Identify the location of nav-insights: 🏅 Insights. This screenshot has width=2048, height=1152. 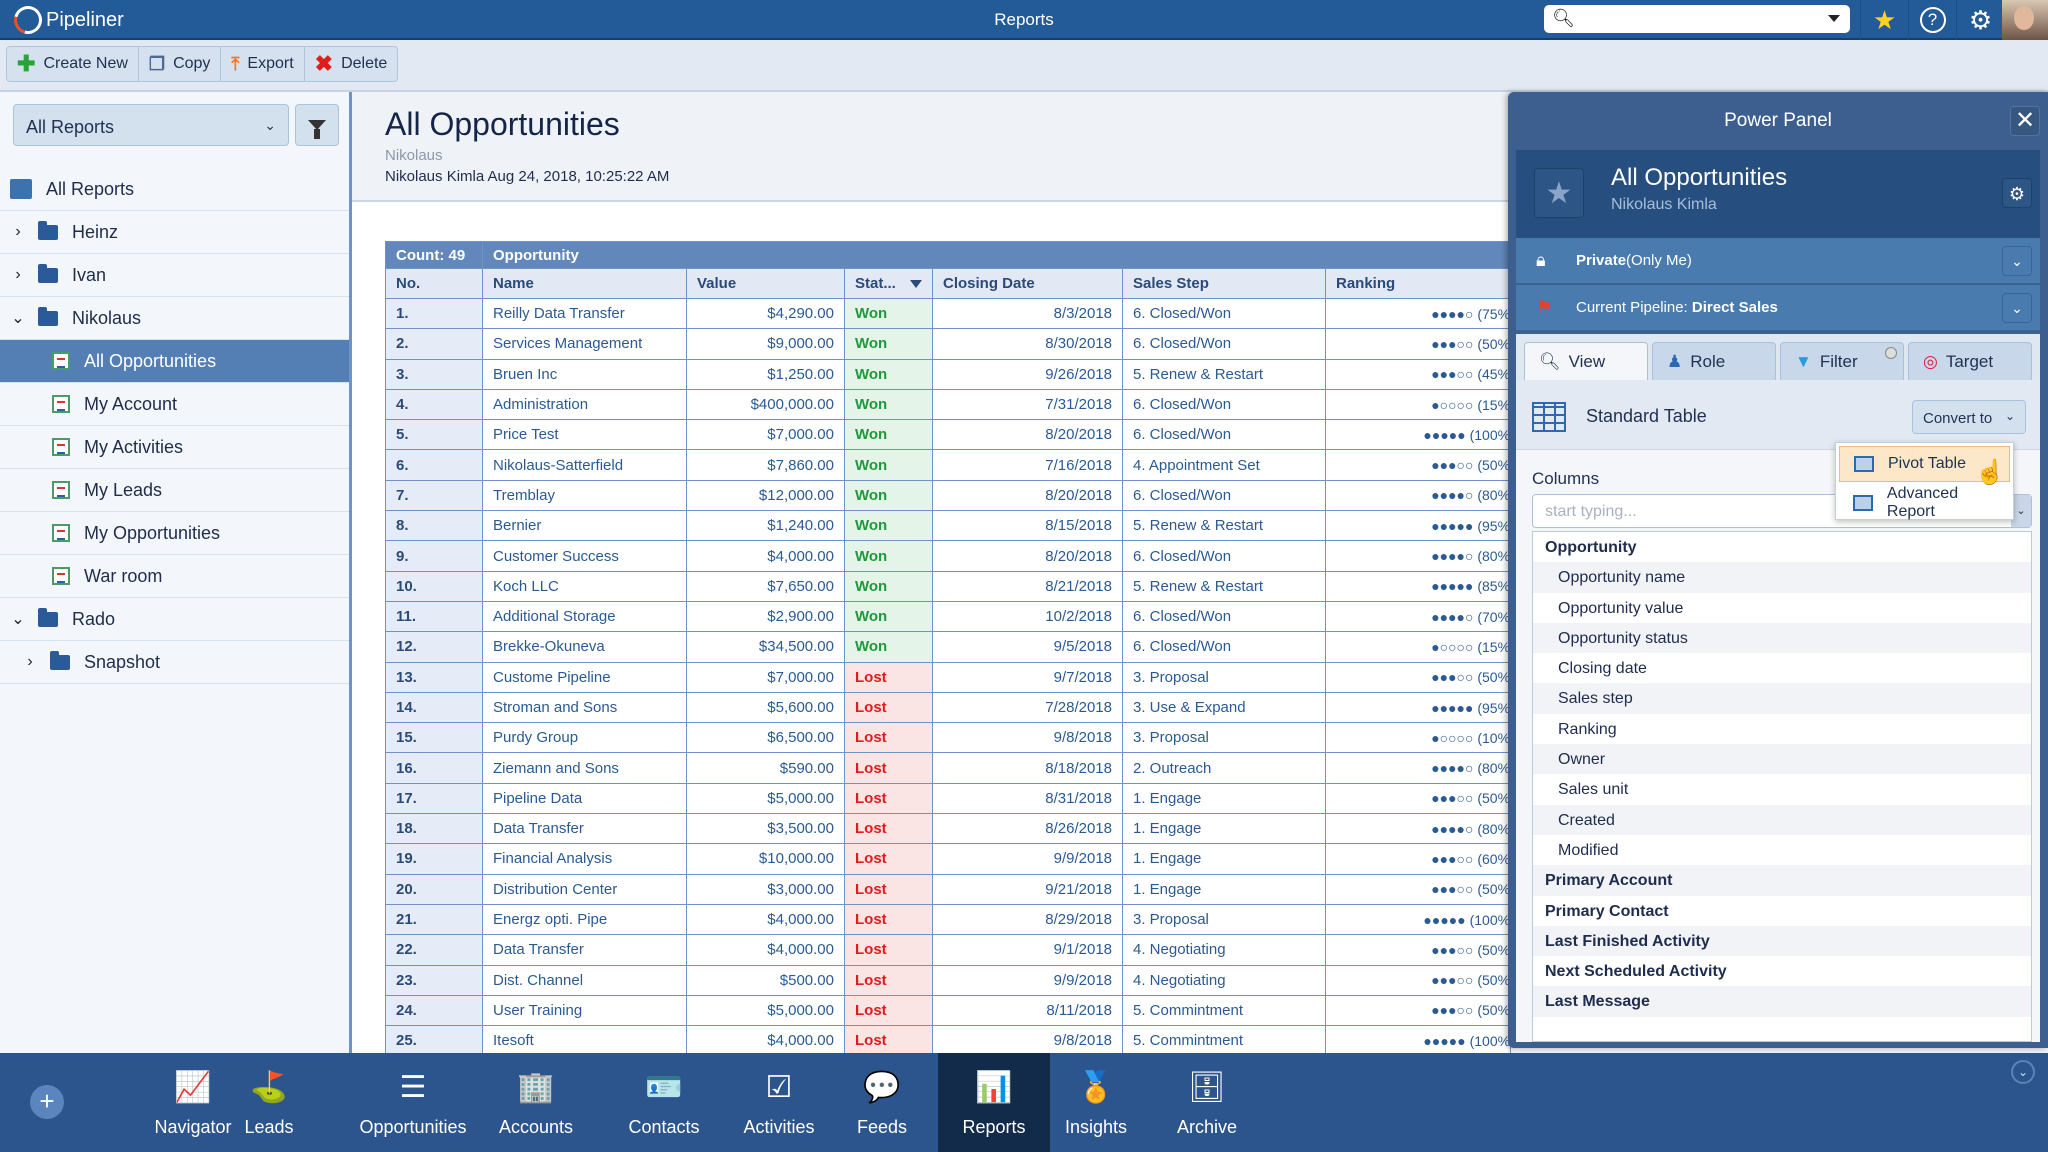
(1096, 1102).